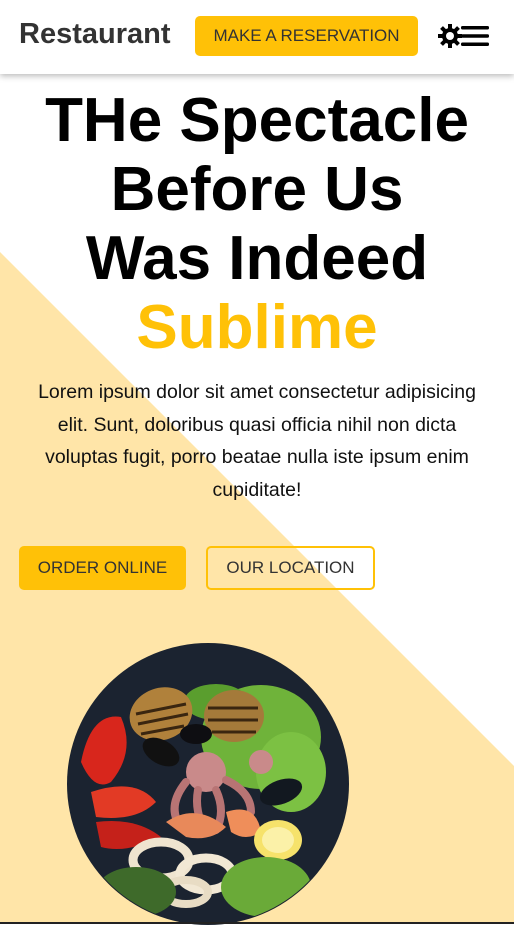 The height and width of the screenshot is (926, 514). I want to click on site-logo: Restaurant, so click(95, 34).